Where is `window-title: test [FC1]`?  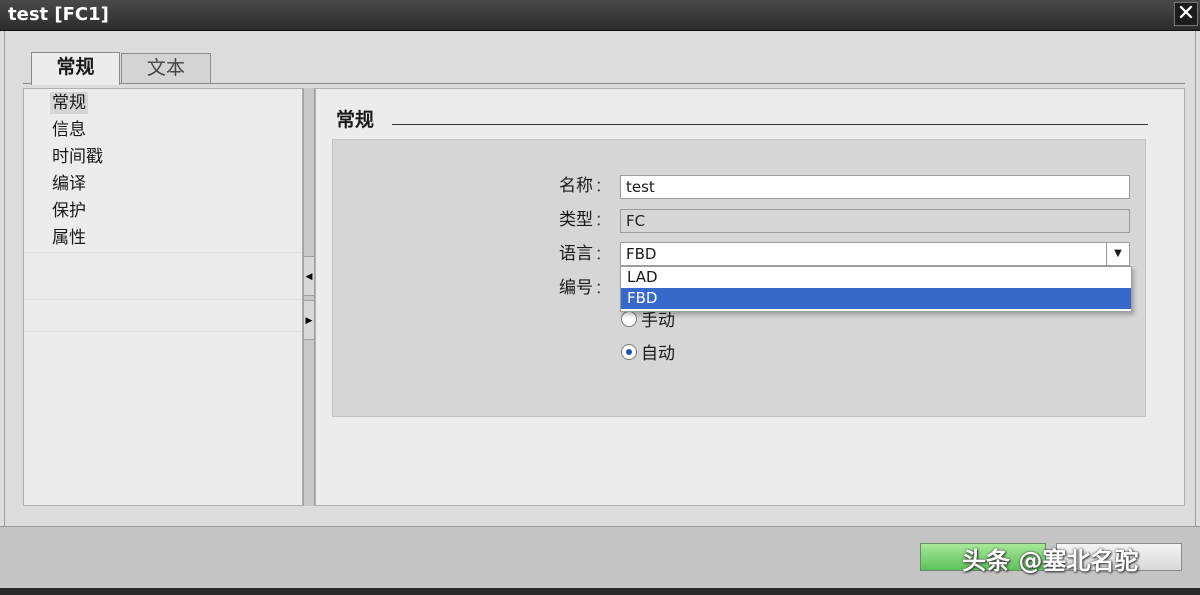
window-title: test [FC1] is located at coordinates (58, 14).